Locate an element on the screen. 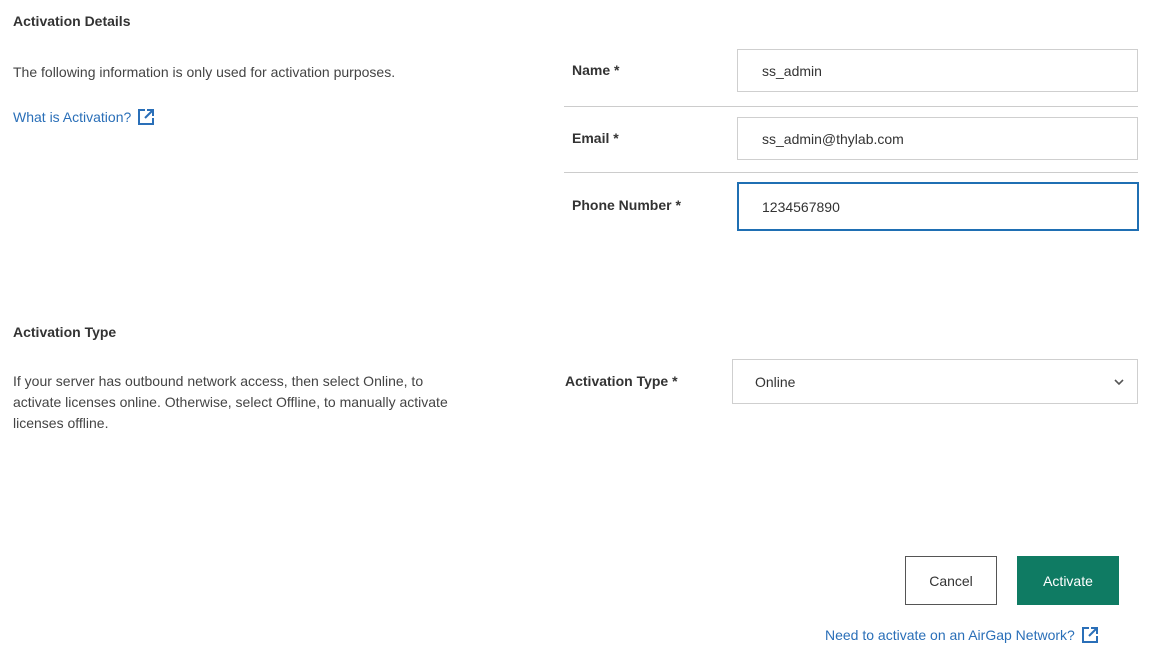 This screenshot has width=1162, height=656. name-label: Name * is located at coordinates (596, 70).